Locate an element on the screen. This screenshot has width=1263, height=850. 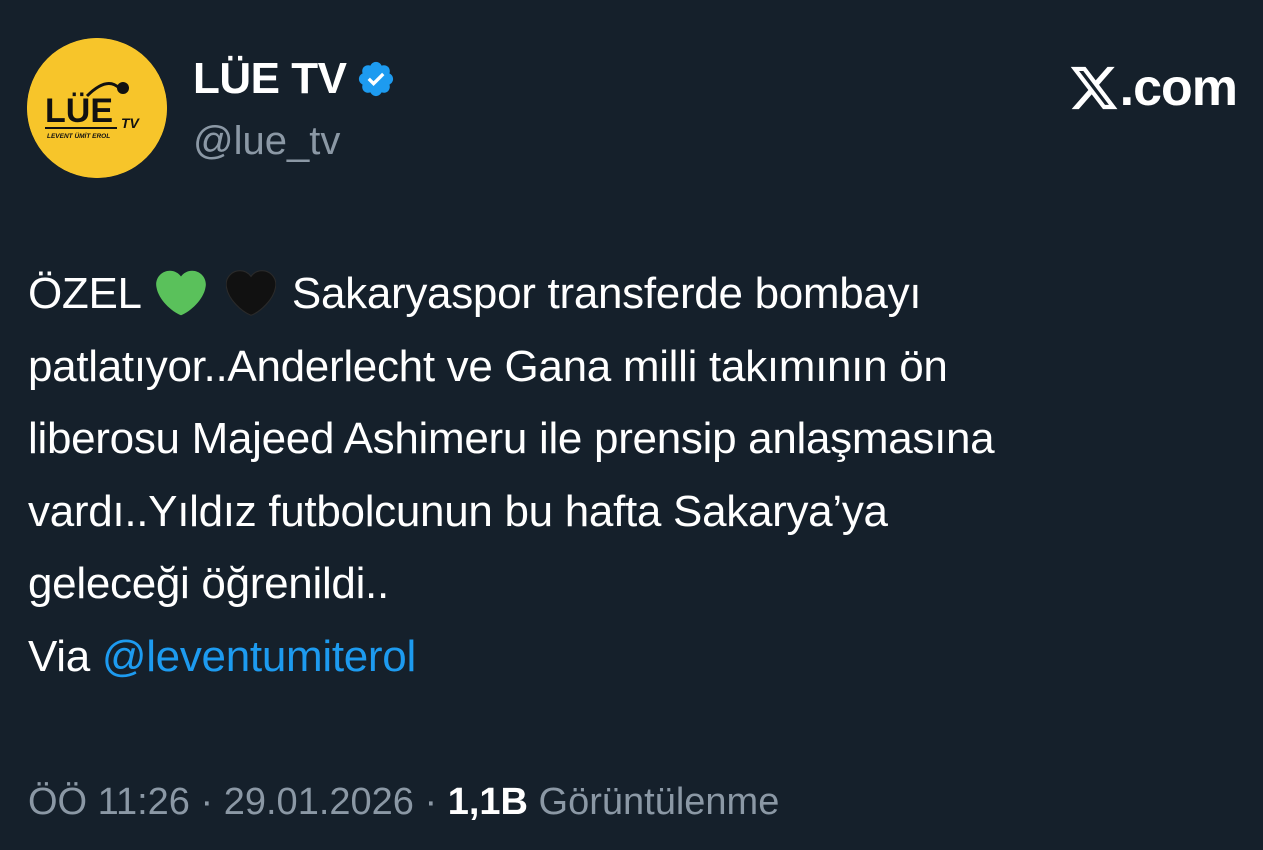
tweet-line-5: geleceği öğrenildi.. is located at coordinates (208, 583).